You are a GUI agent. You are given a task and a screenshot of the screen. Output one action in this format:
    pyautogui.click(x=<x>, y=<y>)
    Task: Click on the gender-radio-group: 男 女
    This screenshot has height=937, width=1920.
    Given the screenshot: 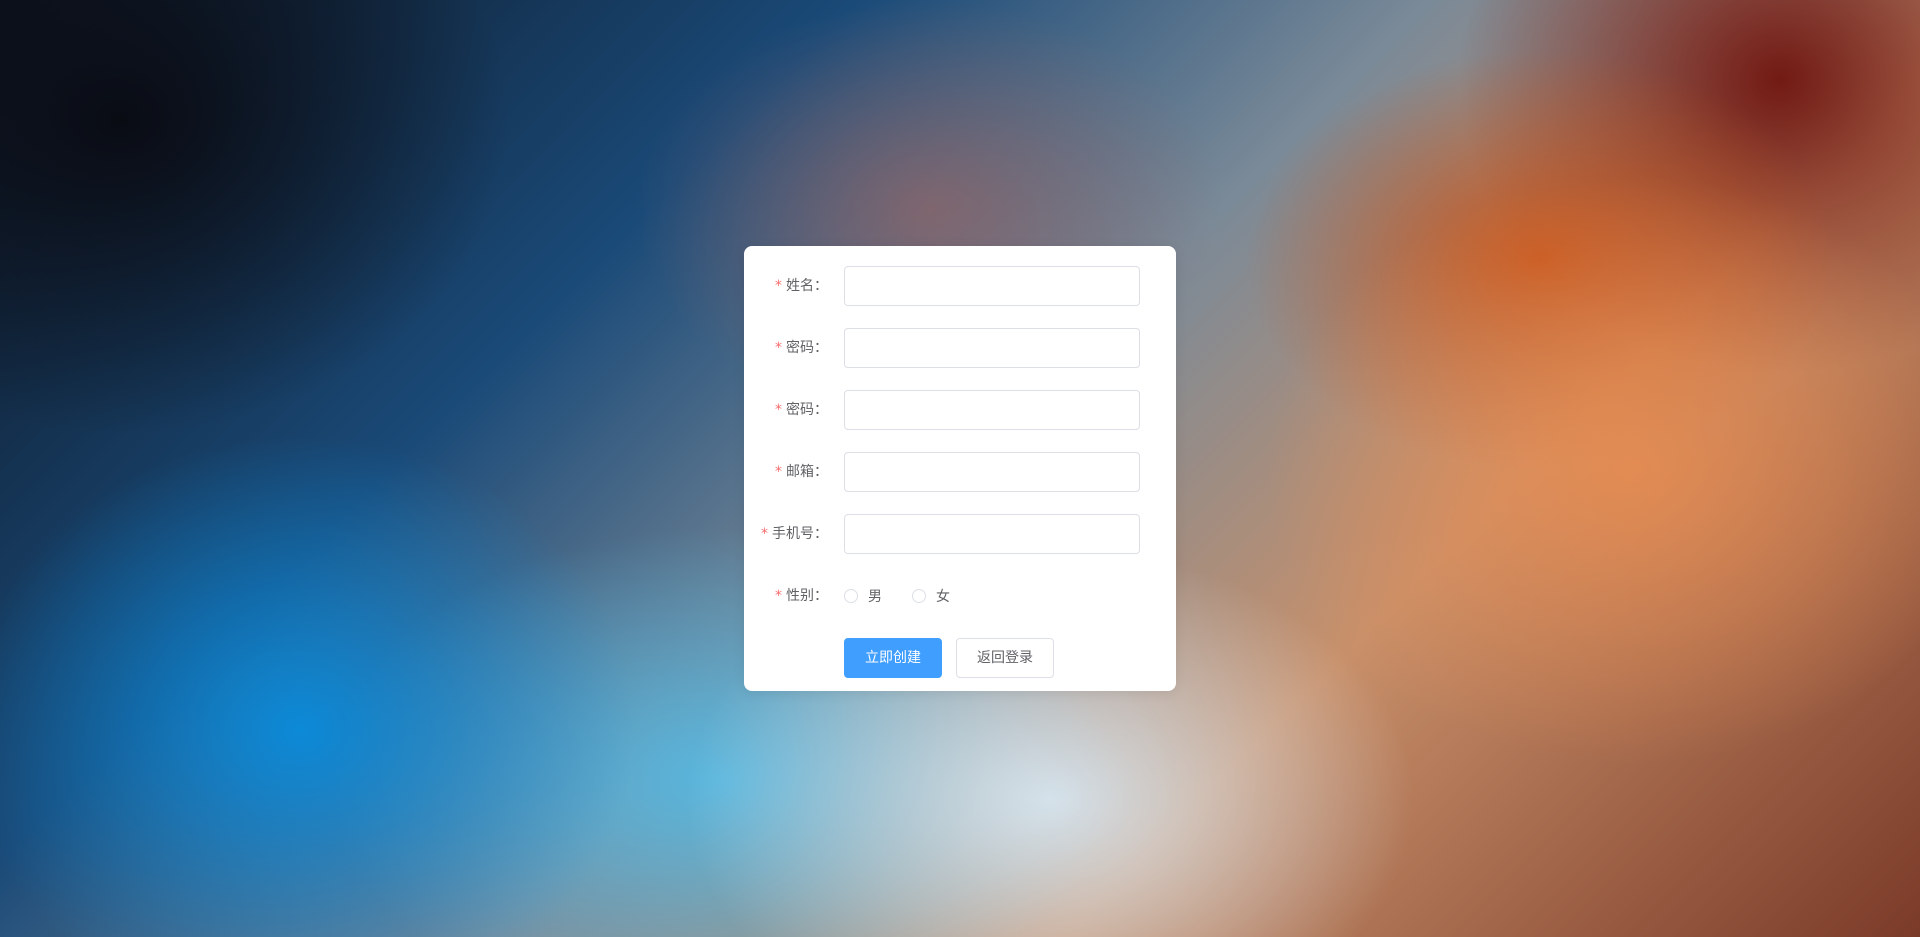 What is the action you would take?
    pyautogui.click(x=912, y=596)
    